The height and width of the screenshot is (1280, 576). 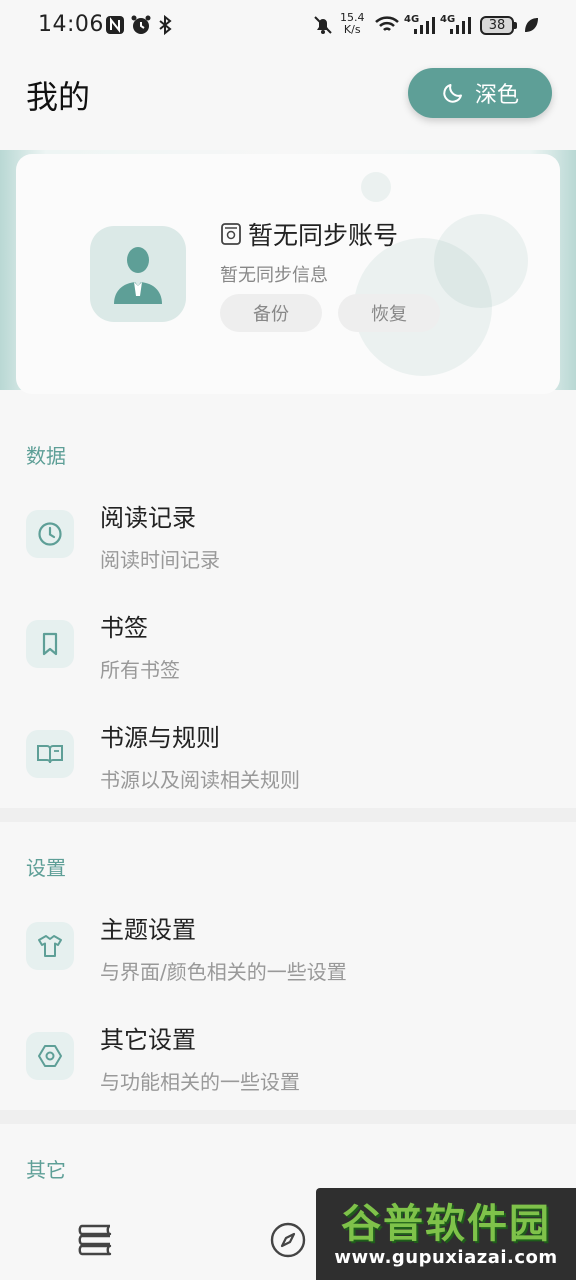 I want to click on watermark: 谷普软件园 www.gupuxiazai.com, so click(x=446, y=1234).